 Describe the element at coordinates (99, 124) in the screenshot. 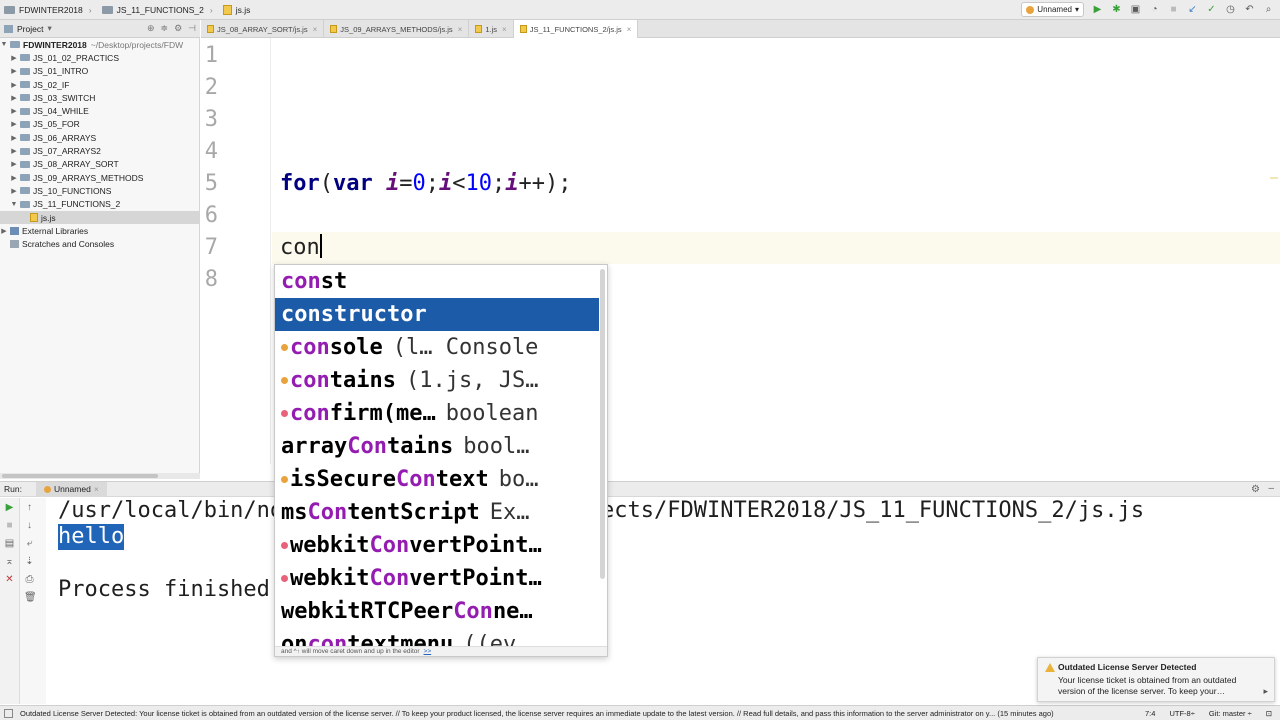

I see `tree-item: ▶ JS_05_FOR` at that location.